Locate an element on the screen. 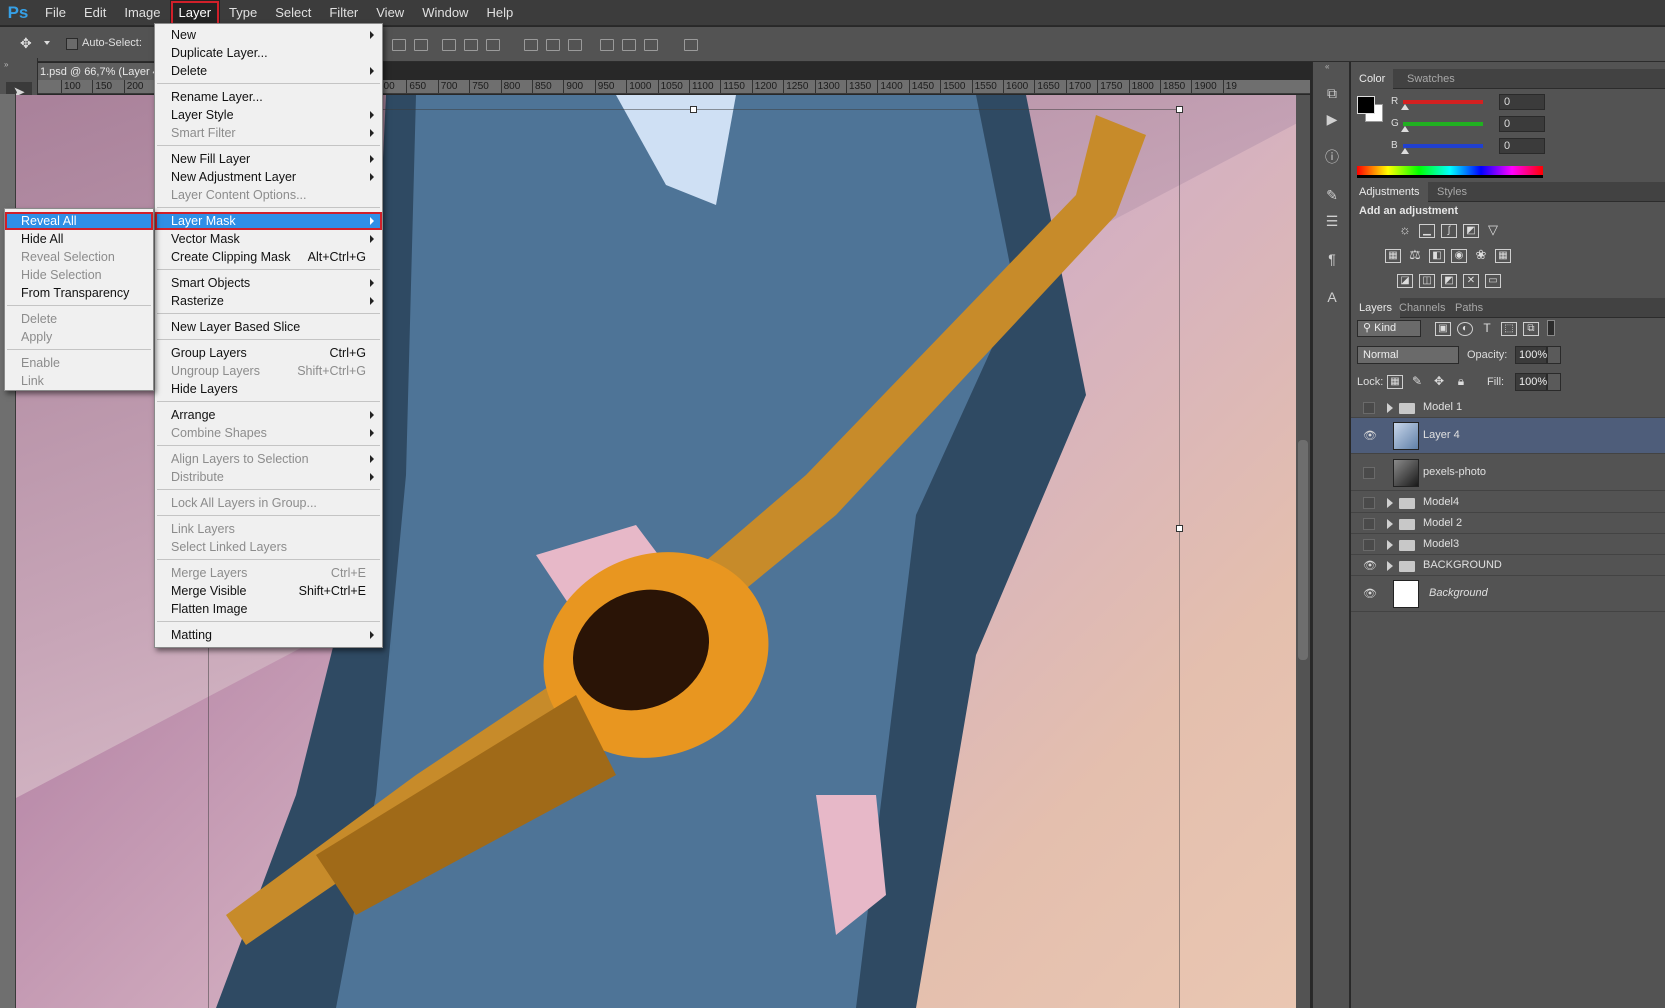 This screenshot has height=1008, width=1665. filter-adjustment-icon: ◐ is located at coordinates (1465, 329).